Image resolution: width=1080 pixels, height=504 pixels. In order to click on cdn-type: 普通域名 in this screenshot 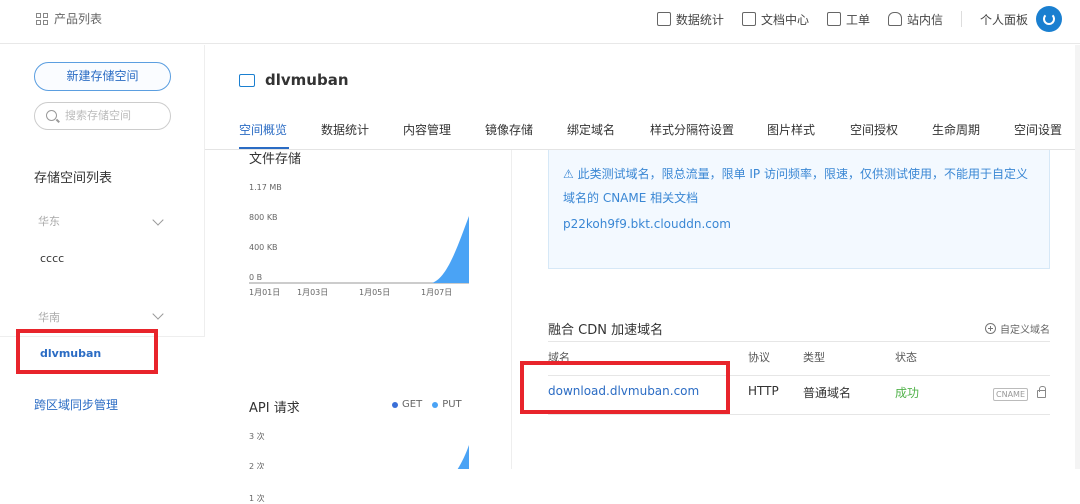, I will do `click(827, 393)`.